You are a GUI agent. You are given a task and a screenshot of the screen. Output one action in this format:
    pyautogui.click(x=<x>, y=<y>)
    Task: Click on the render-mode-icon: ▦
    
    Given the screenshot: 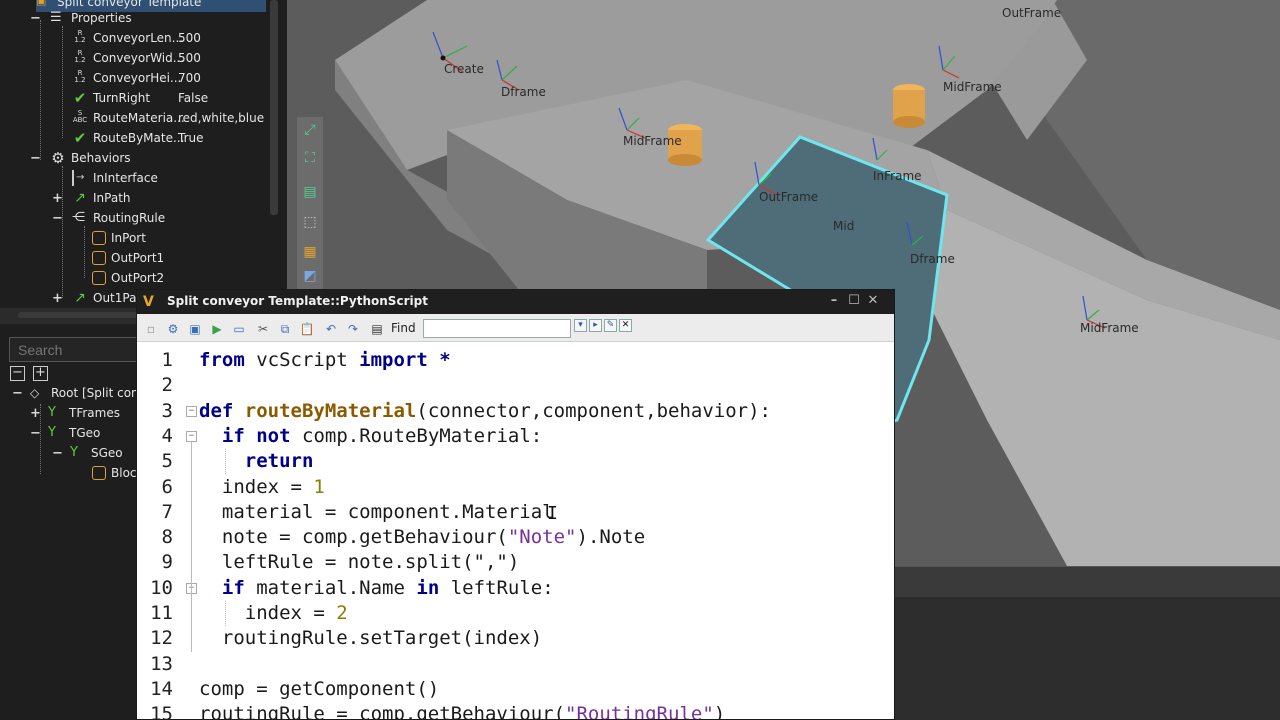 What is the action you would take?
    pyautogui.click(x=310, y=252)
    